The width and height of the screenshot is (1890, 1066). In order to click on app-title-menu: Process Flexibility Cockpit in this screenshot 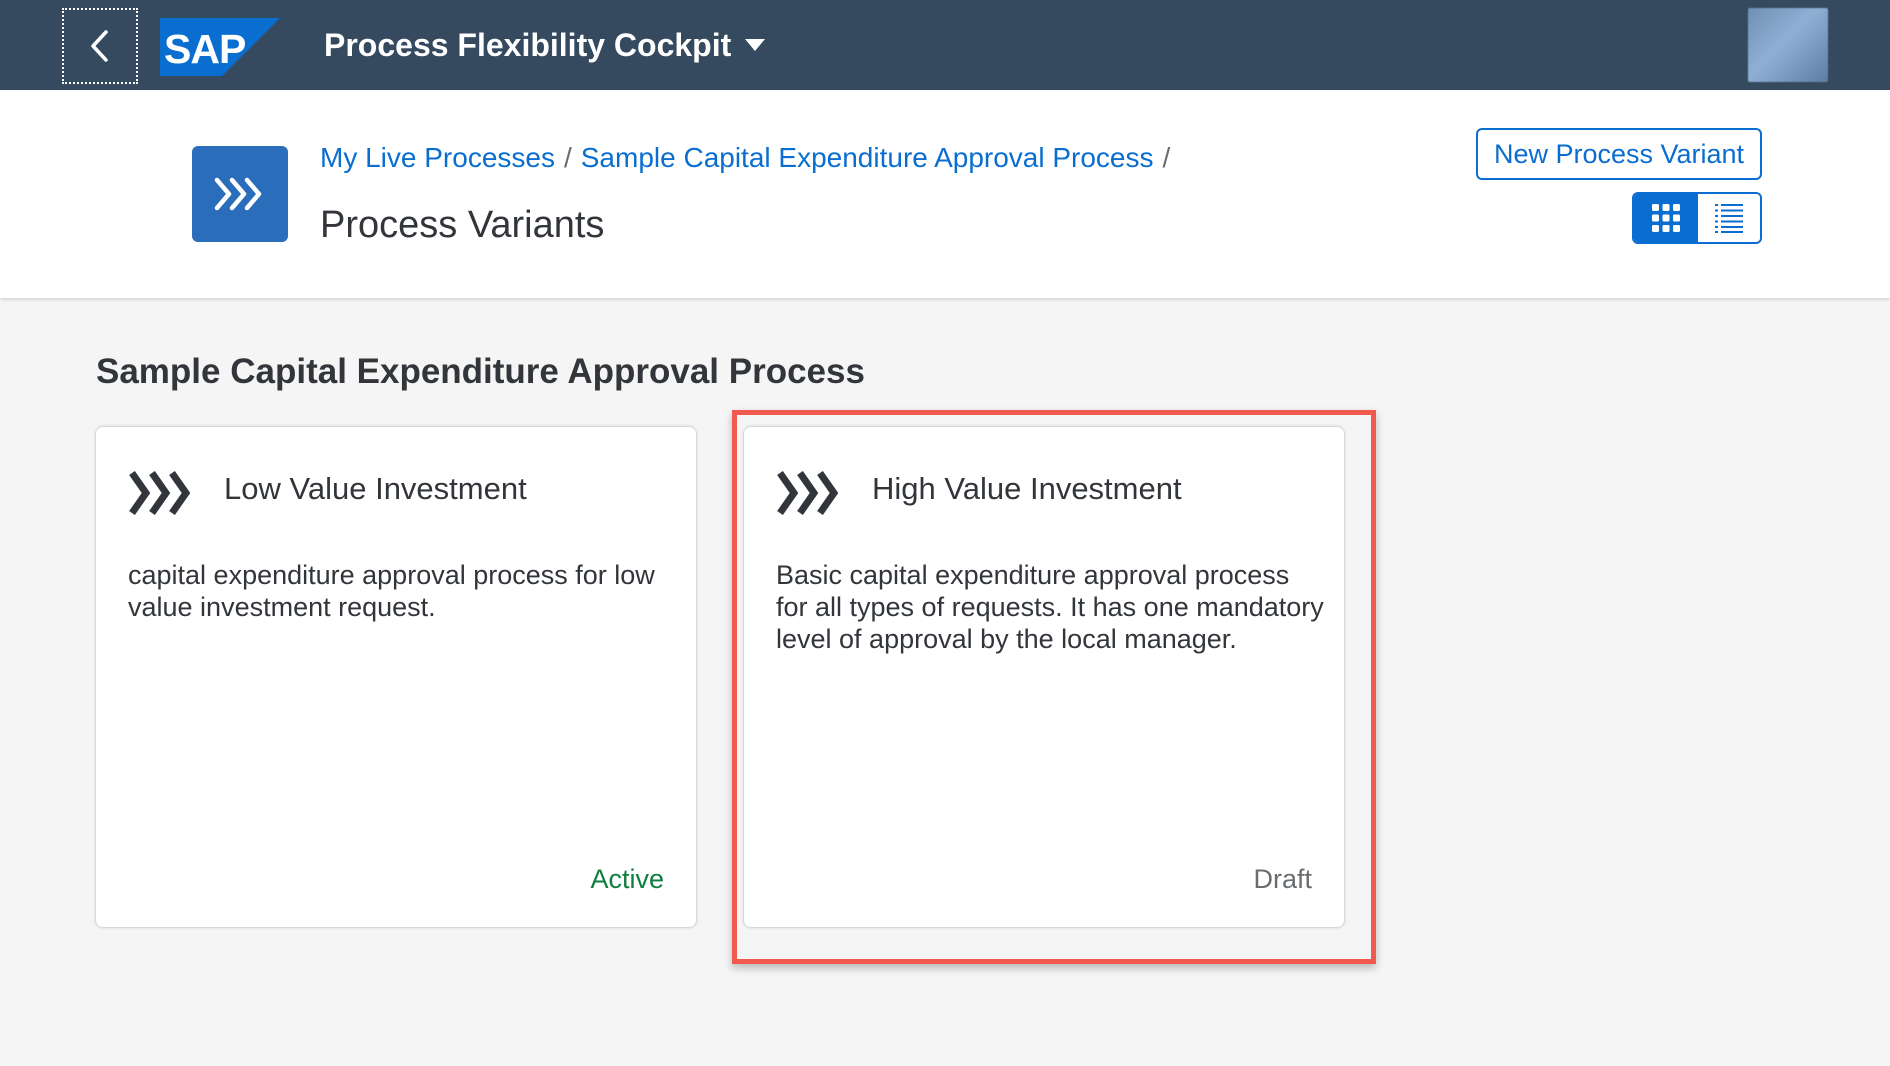, I will do `click(545, 45)`.